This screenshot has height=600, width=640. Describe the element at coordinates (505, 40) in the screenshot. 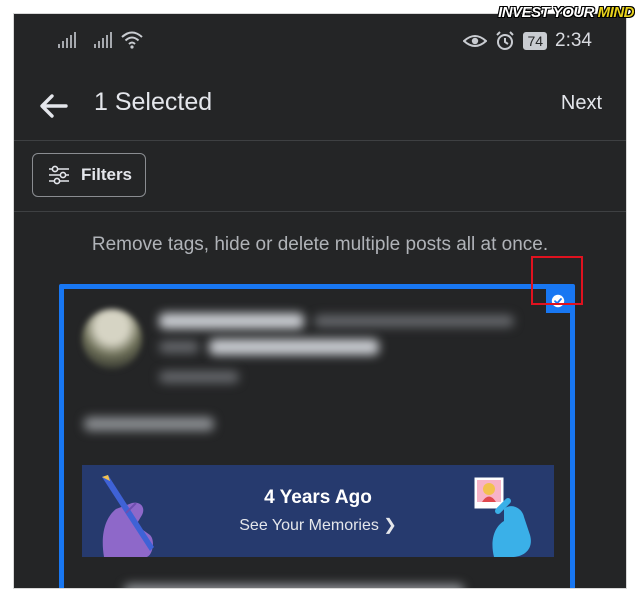

I see `alarm-icon` at that location.